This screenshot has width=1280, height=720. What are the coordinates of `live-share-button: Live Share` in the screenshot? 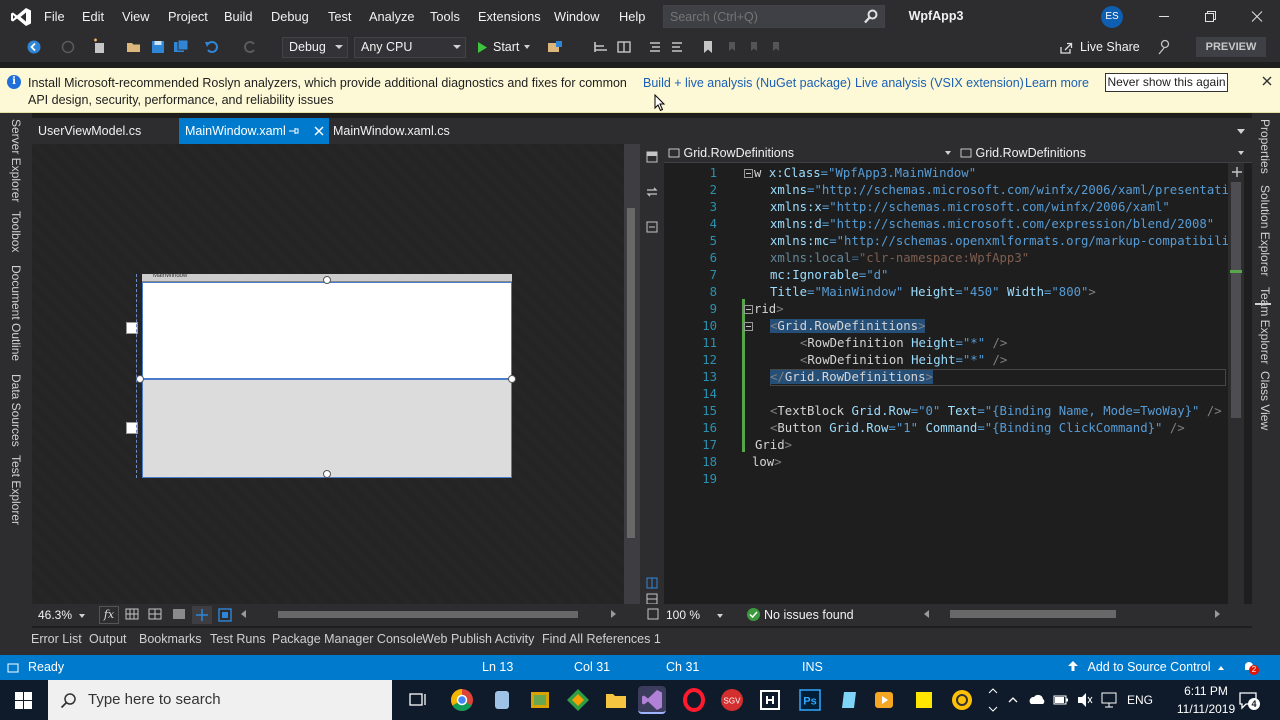 It's located at (1099, 47).